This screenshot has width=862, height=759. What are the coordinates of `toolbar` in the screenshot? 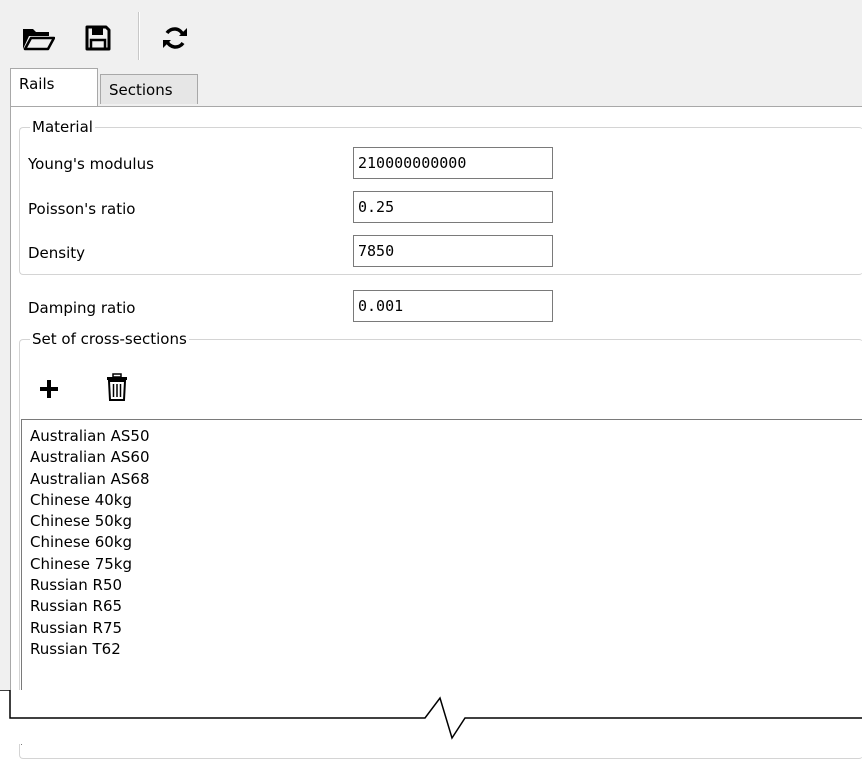 It's located at (431, 35).